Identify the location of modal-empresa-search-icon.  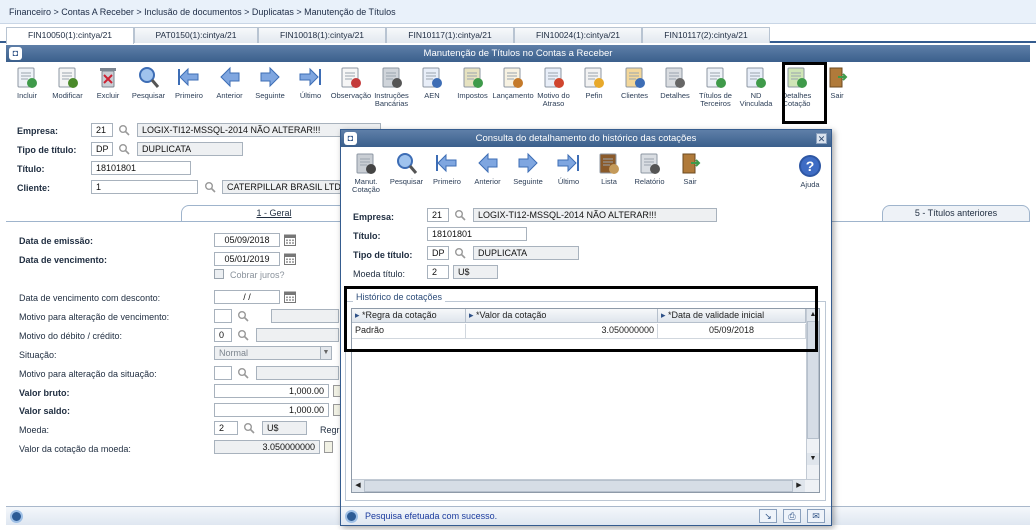
(460, 215).